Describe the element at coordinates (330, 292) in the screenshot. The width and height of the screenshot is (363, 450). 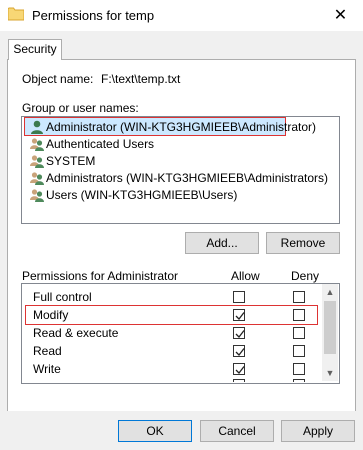
I see `scroll-up-arrow-icon: ▲` at that location.